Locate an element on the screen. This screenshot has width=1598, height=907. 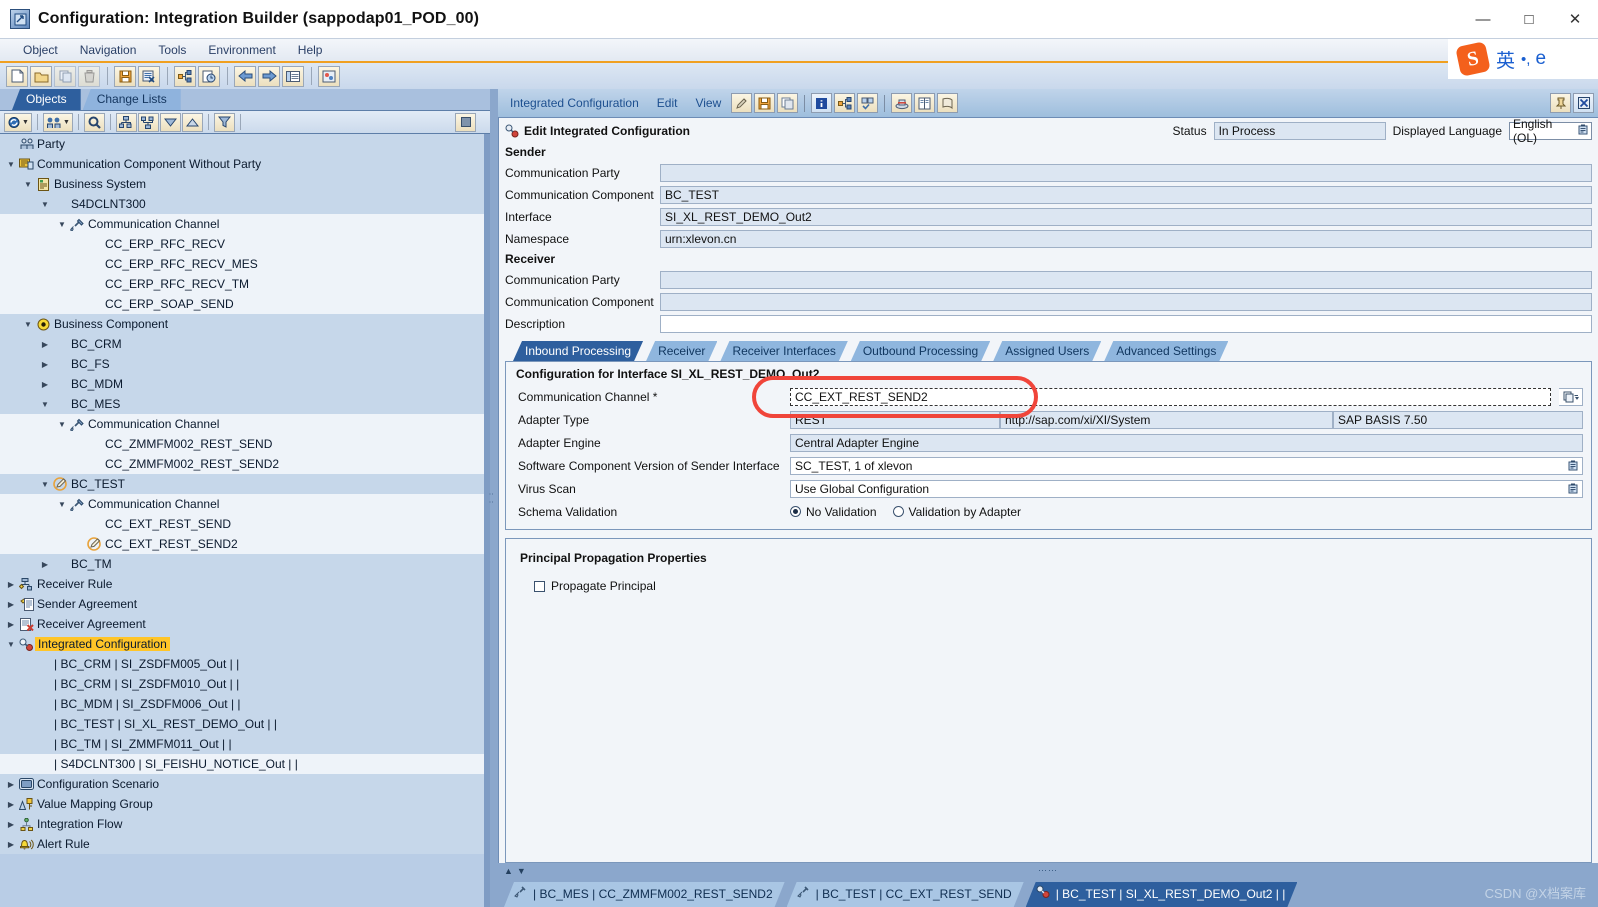
sender-interface-field: SI_XL_REST_DEMO_Out2 is located at coordinates (1126, 217).